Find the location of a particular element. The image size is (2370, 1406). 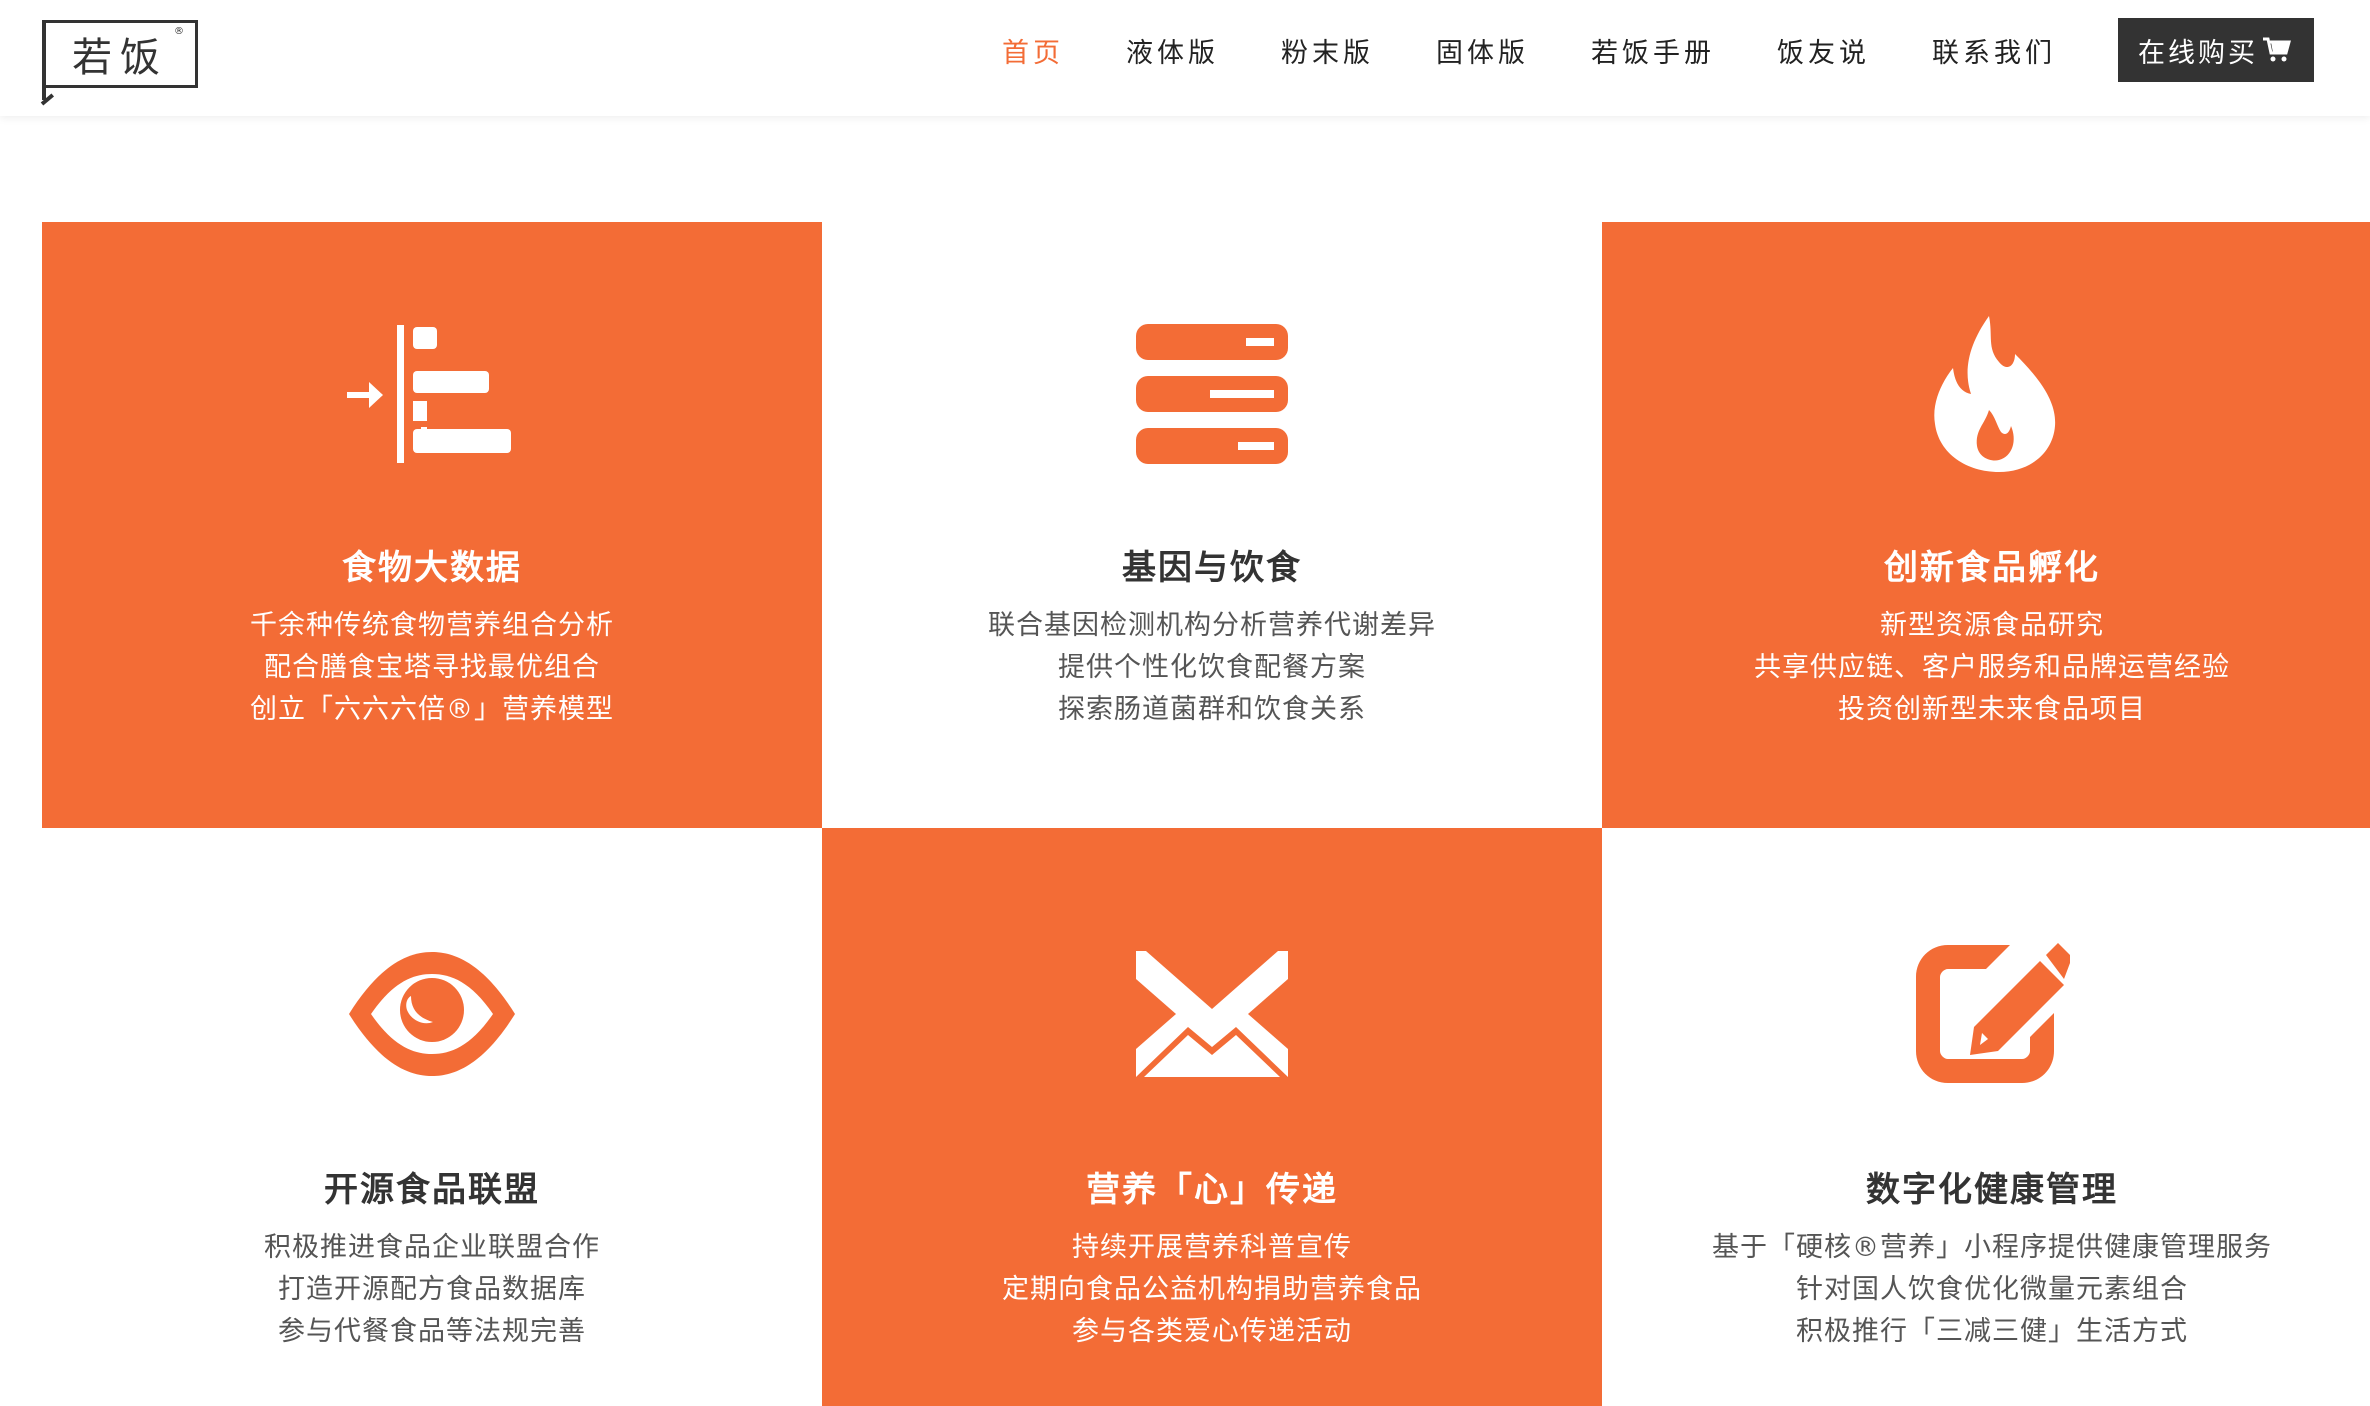

feature-line: 打造开源配方食品数据库 is located at coordinates (432, 1289).